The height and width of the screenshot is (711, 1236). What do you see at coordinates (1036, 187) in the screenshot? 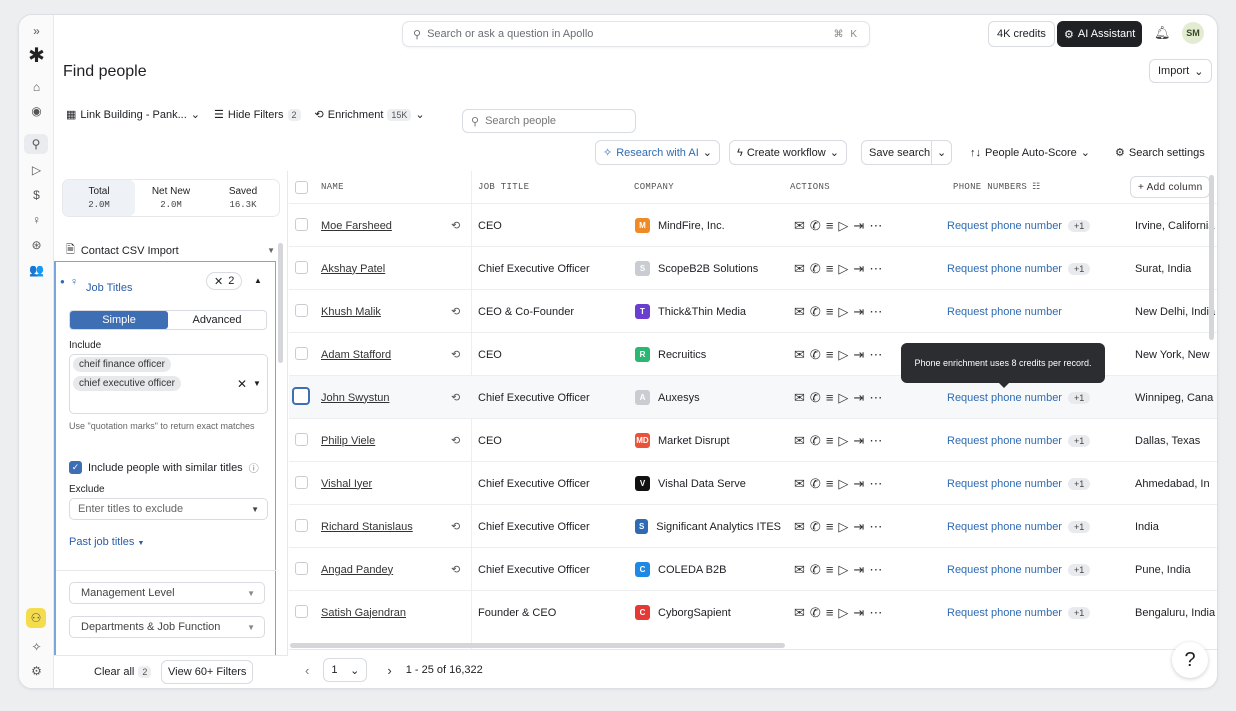
I see `phone-settings-icon: ☷` at bounding box center [1036, 187].